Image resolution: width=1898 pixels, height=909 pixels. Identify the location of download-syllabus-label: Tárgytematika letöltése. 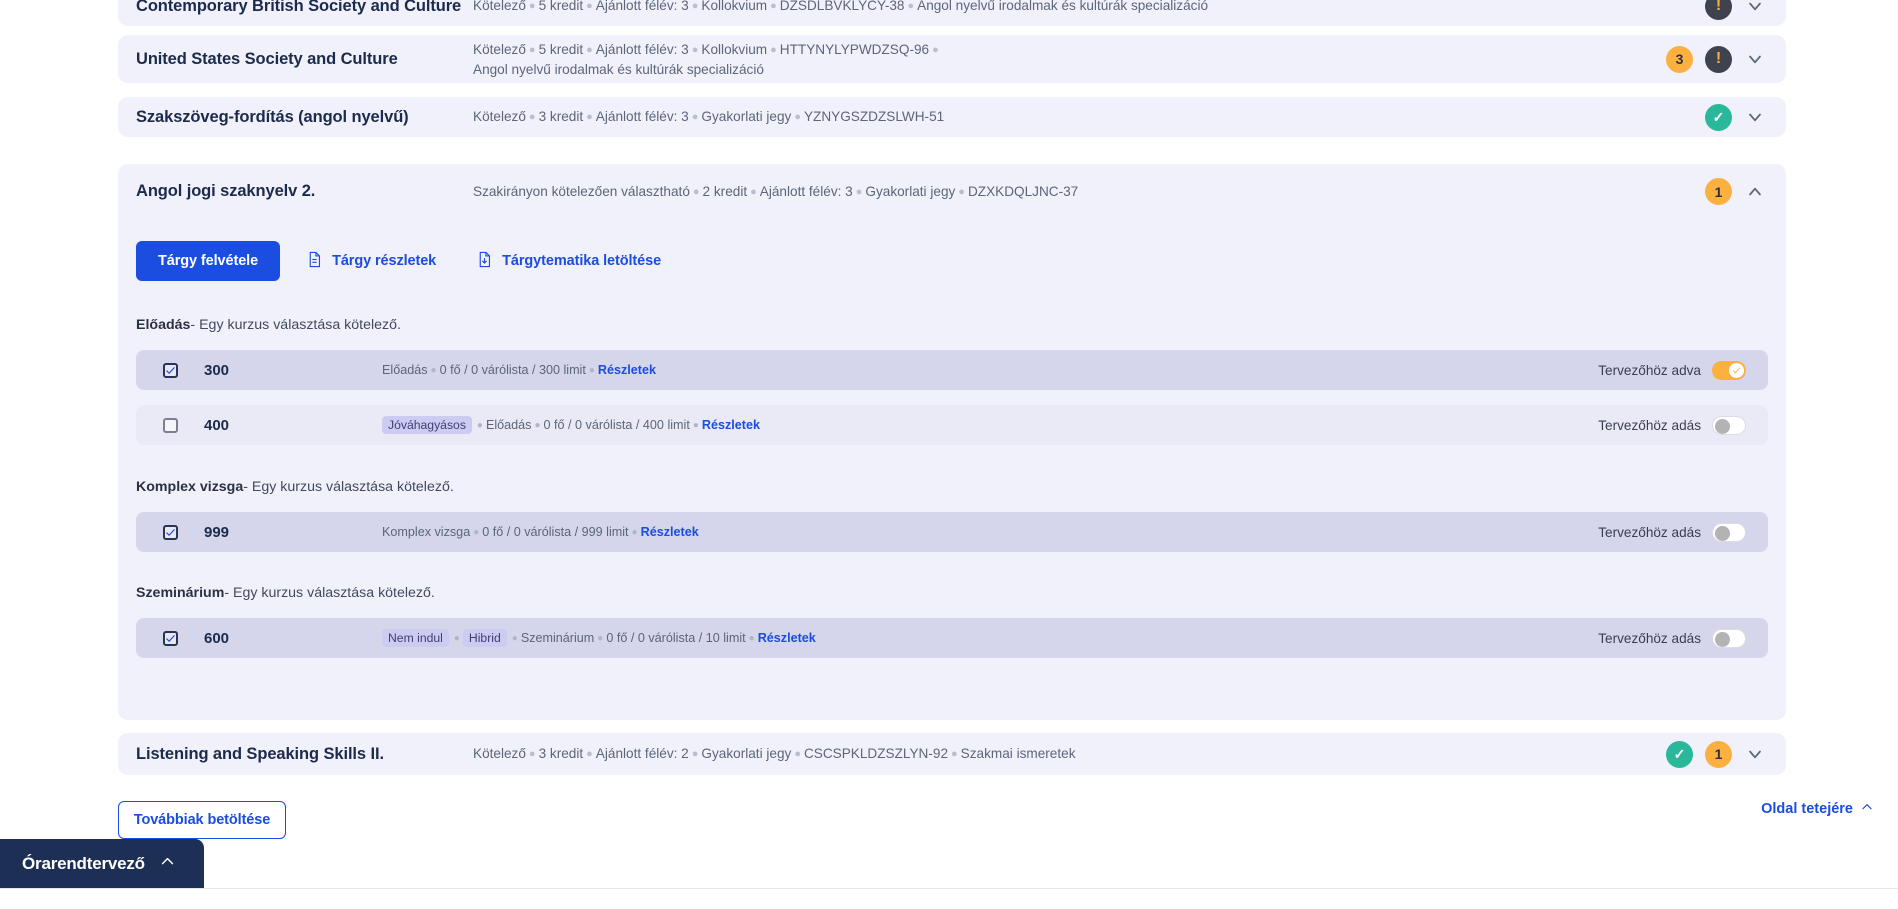
(582, 261).